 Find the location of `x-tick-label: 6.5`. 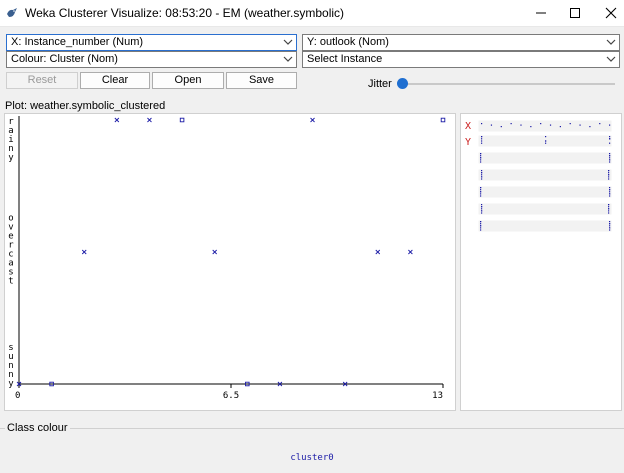

x-tick-label: 6.5 is located at coordinates (231, 396).